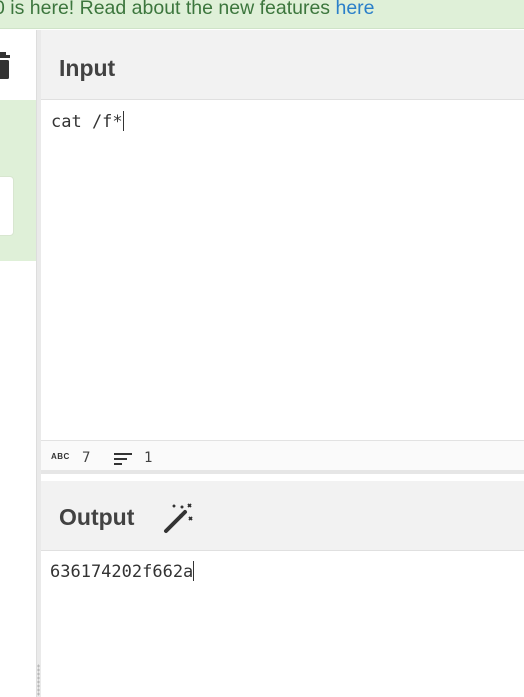 Image resolution: width=524 pixels, height=697 pixels. What do you see at coordinates (60, 456) in the screenshot?
I see `abc-icon: ABC` at bounding box center [60, 456].